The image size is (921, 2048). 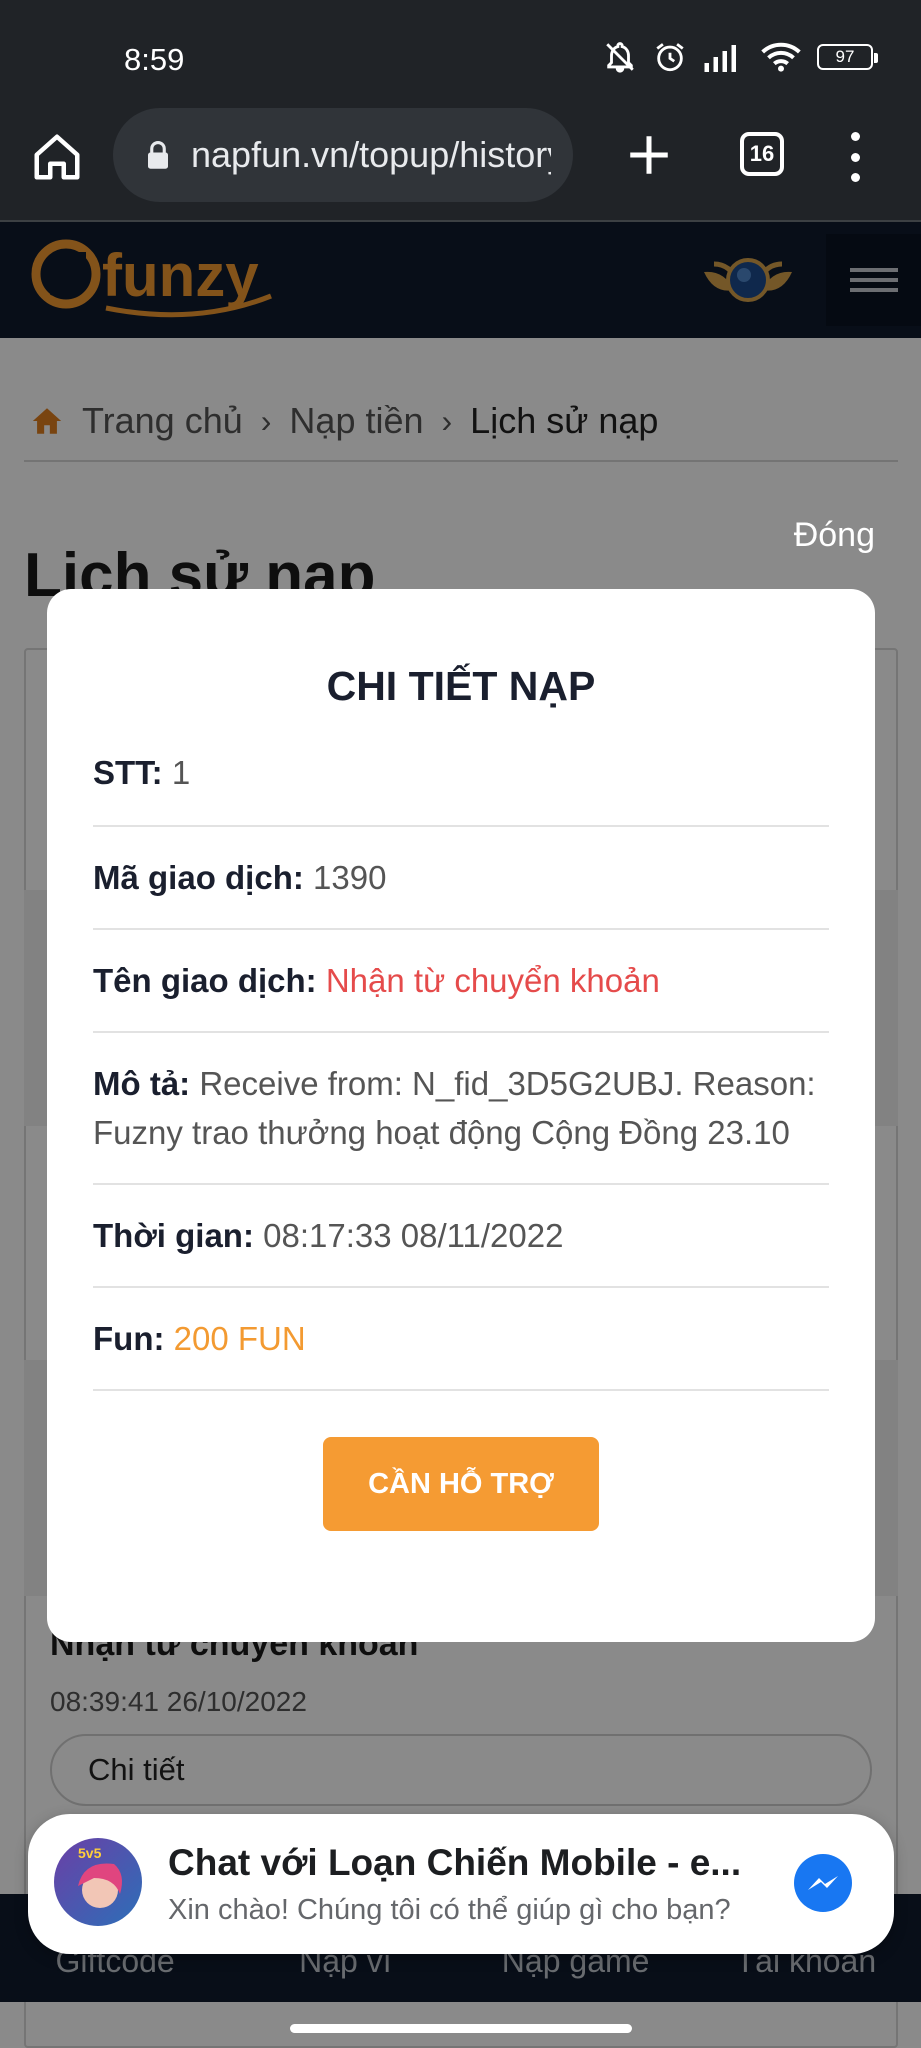 What do you see at coordinates (649, 155) in the screenshot?
I see `new-tab-icon` at bounding box center [649, 155].